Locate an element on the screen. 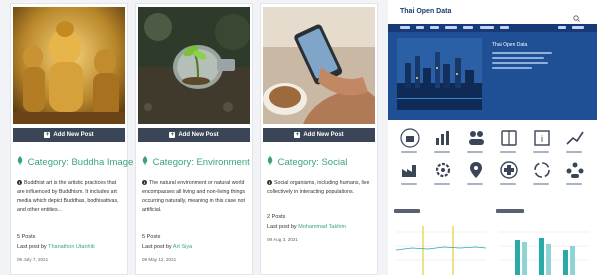 The width and height of the screenshot is (597, 275). site-hero-banner: Thai Open Data is located at coordinates (492, 76).